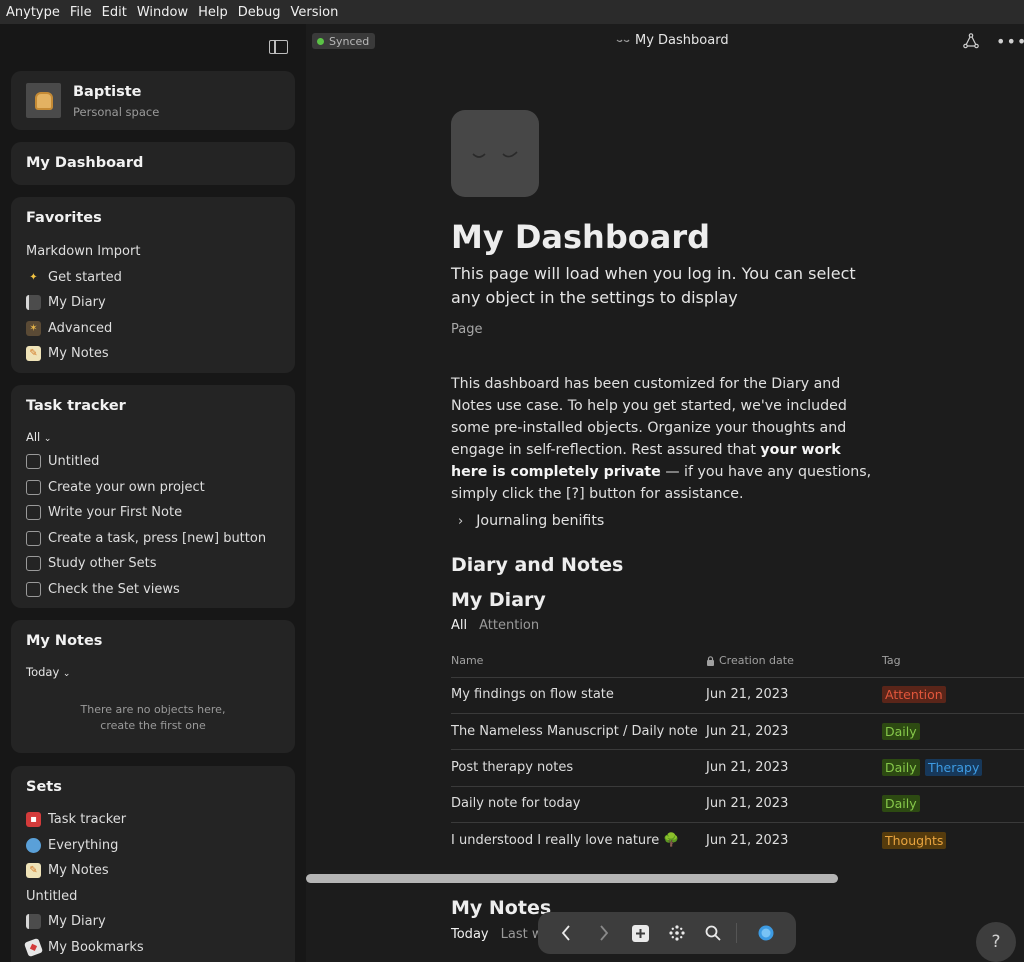 The height and width of the screenshot is (962, 1024). What do you see at coordinates (580, 237) in the screenshot?
I see `page-title: My Dashboard` at bounding box center [580, 237].